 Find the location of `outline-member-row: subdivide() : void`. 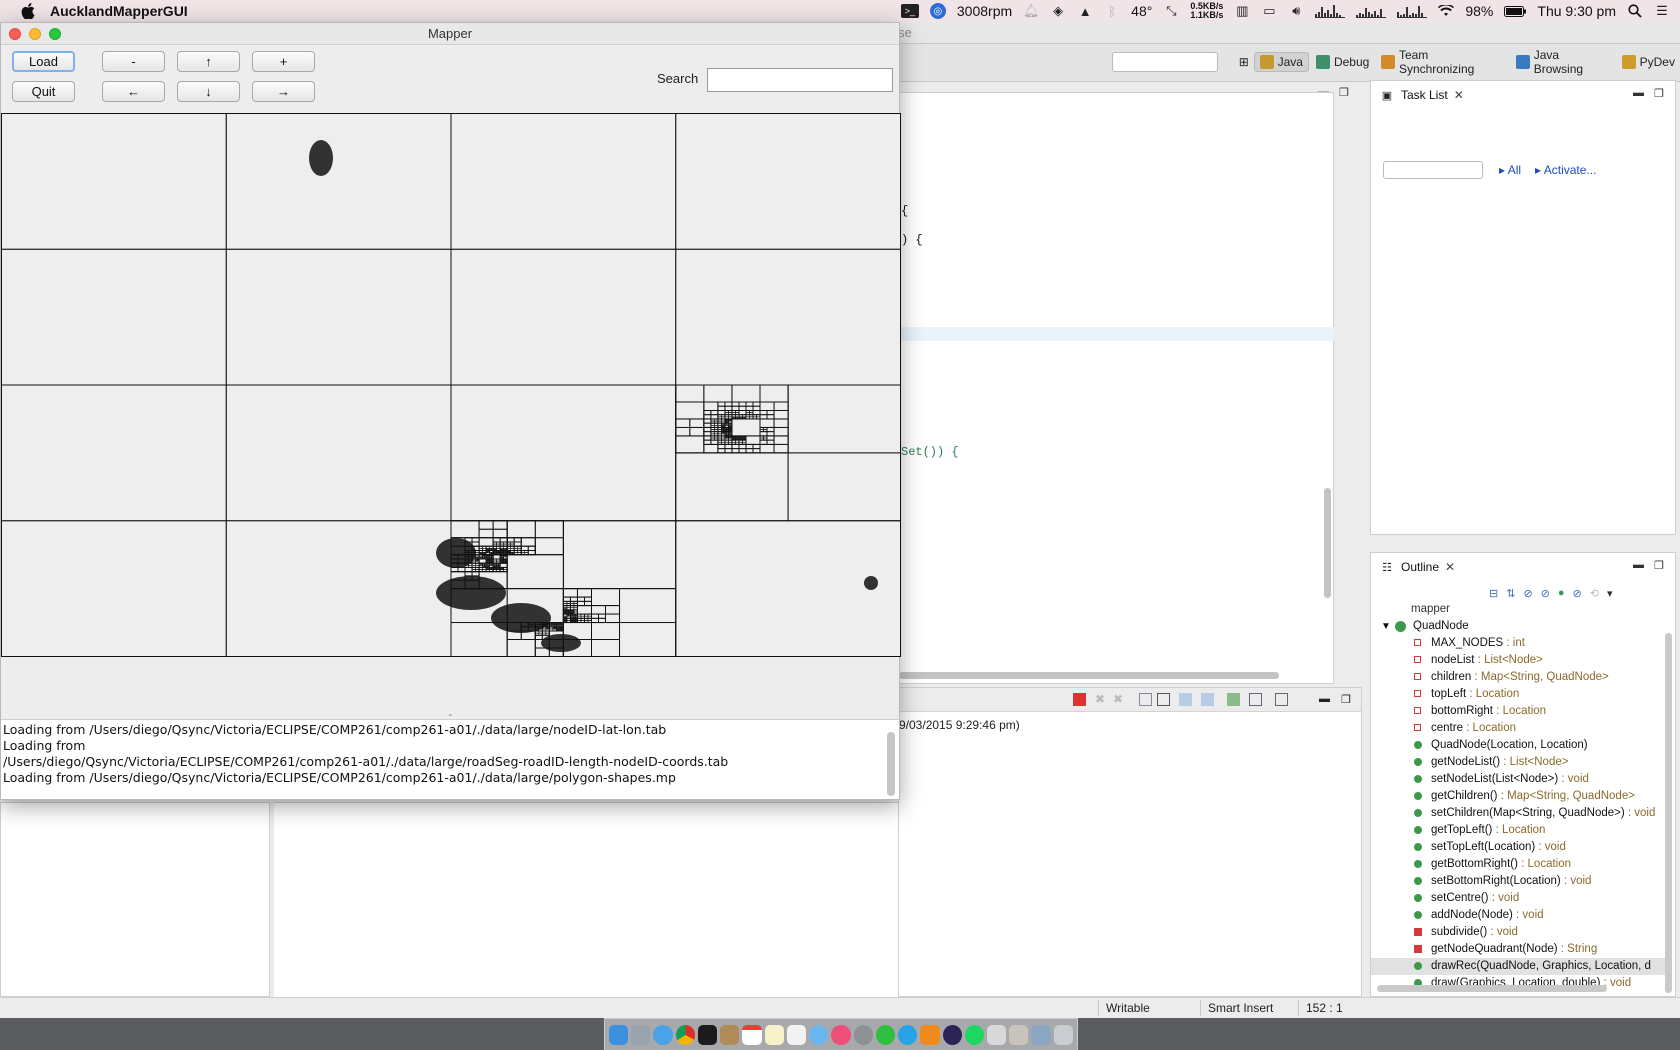

outline-member-row: subdivide() : void is located at coordinates (1518, 932).